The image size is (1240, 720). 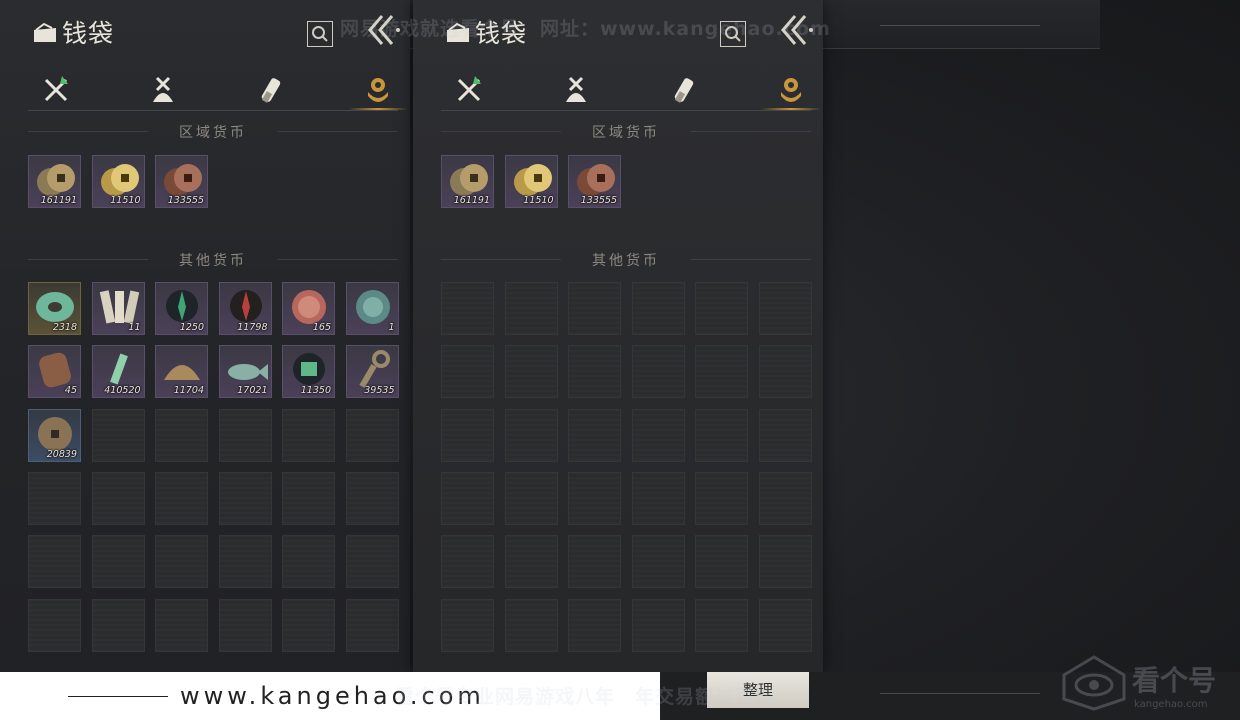 What do you see at coordinates (960, 25) in the screenshot?
I see `decorative-line` at bounding box center [960, 25].